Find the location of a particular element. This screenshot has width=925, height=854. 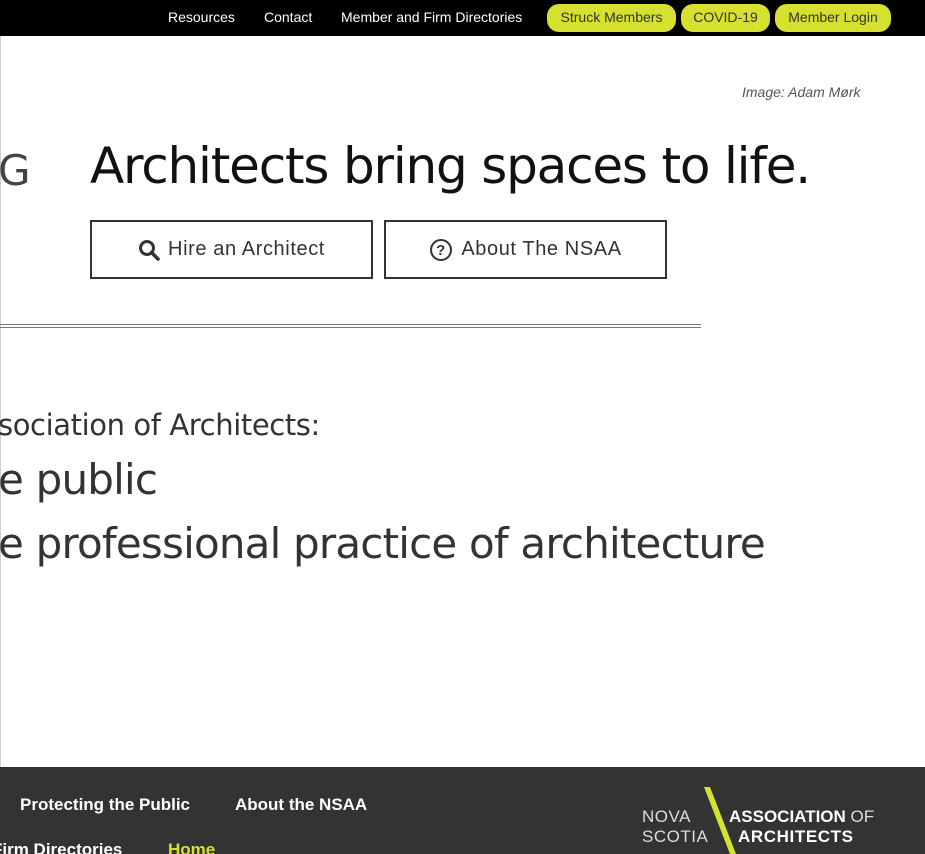

mission-point-1: e public is located at coordinates (79, 479).